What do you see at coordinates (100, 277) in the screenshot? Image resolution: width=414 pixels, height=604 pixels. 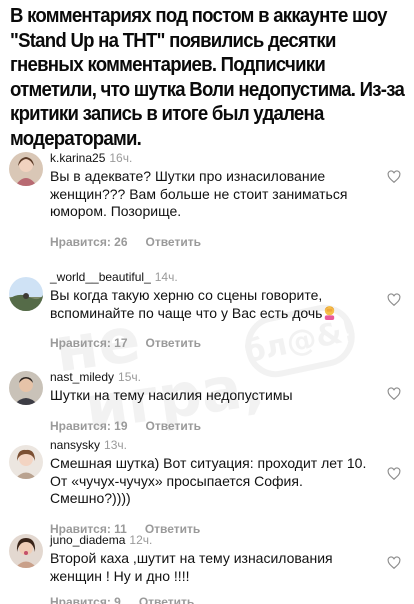 I see `comment-username: _world__beautiful_` at bounding box center [100, 277].